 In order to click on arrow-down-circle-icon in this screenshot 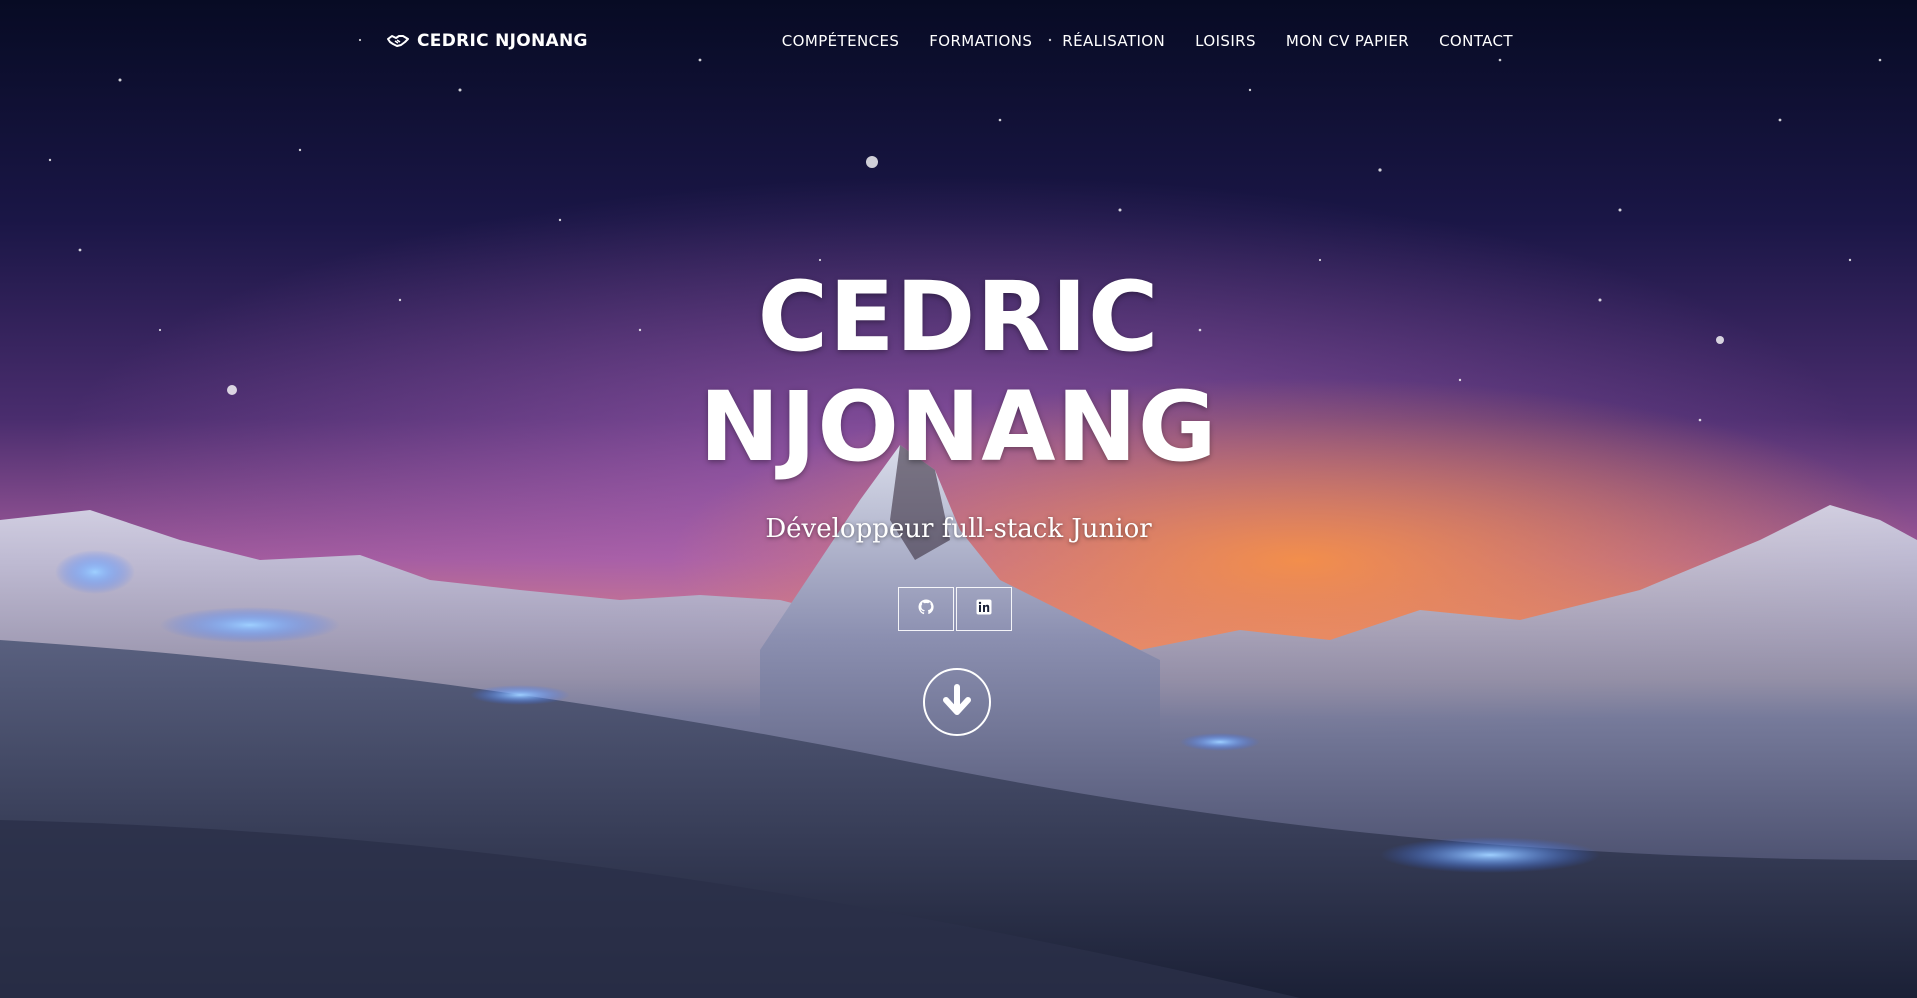, I will do `click(957, 702)`.